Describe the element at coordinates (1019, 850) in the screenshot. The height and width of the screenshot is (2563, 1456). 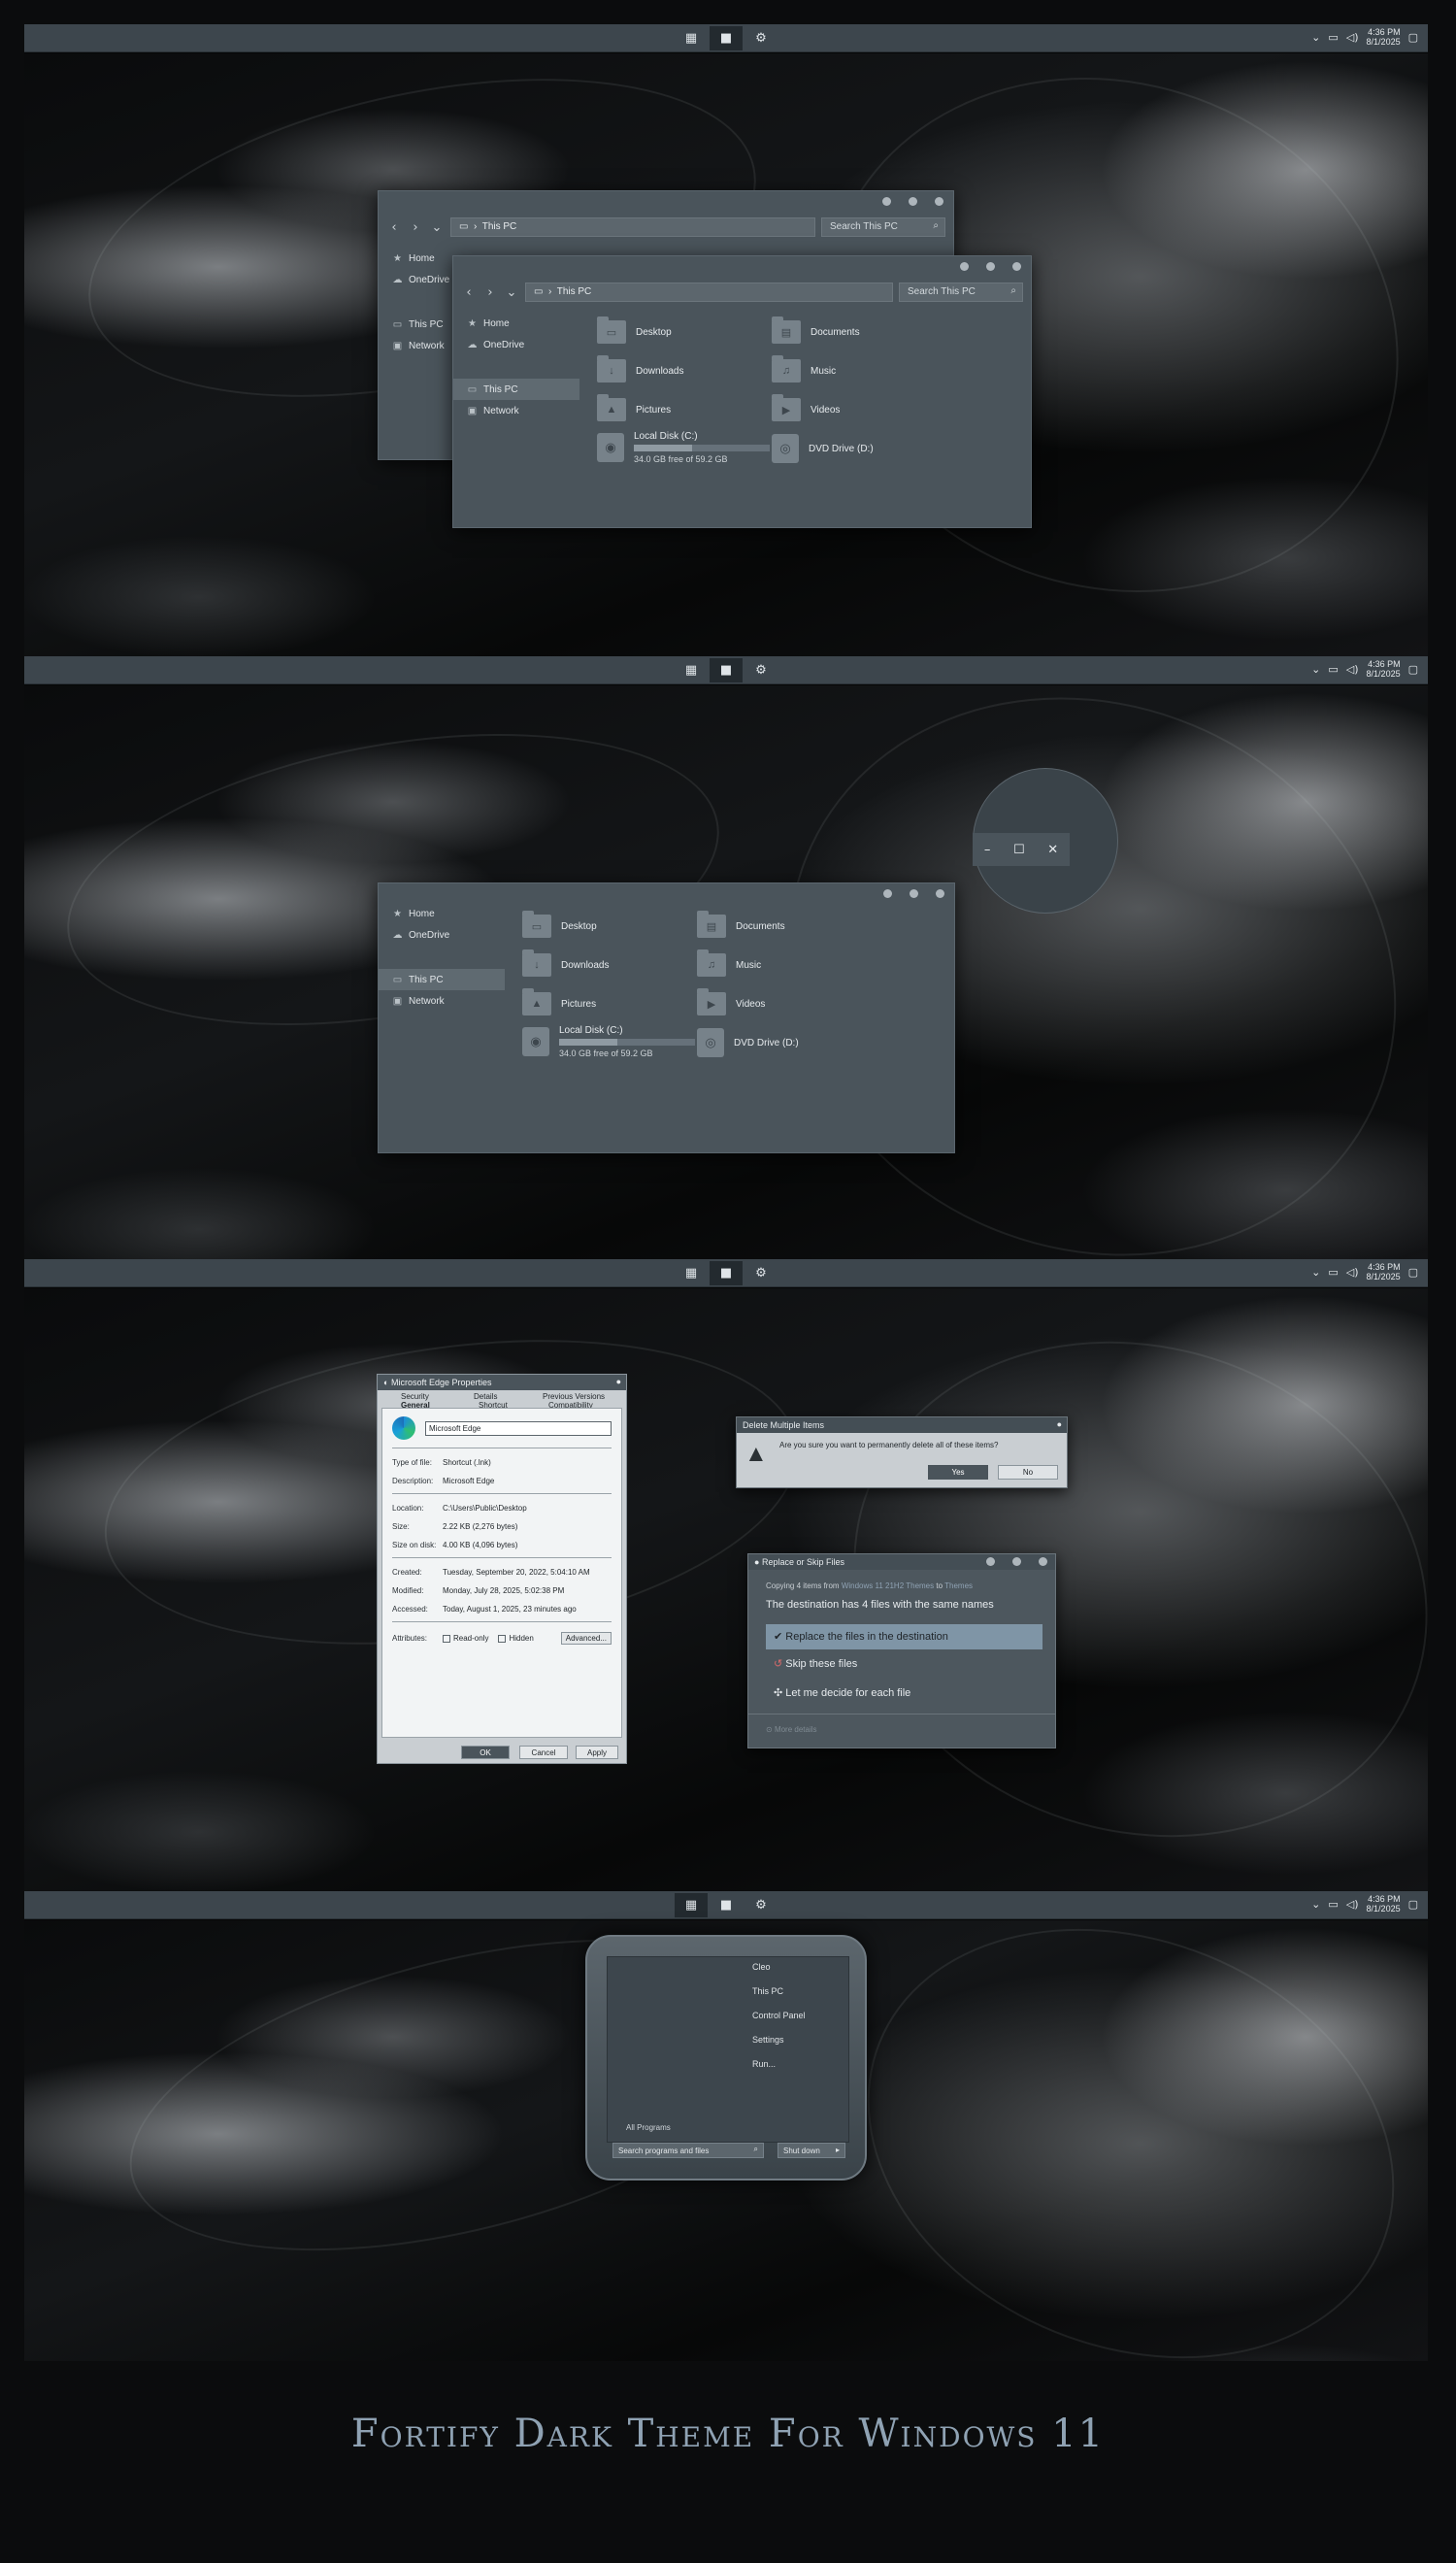
I see `maximize-icon: ☐` at that location.